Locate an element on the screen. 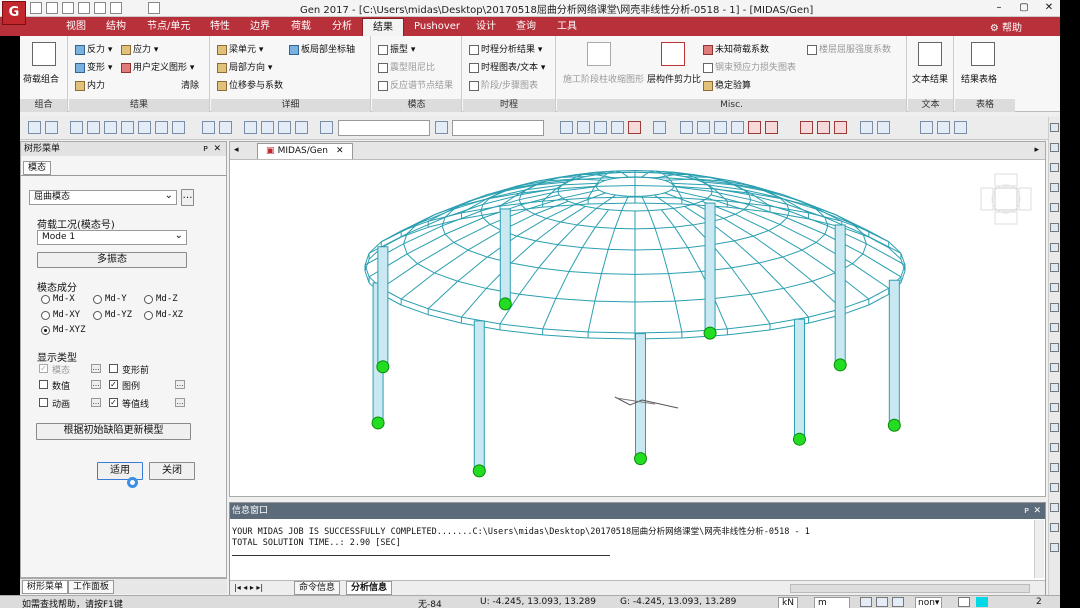 The width and height of the screenshot is (1080, 608). select-window-icon is located at coordinates (51, 127).